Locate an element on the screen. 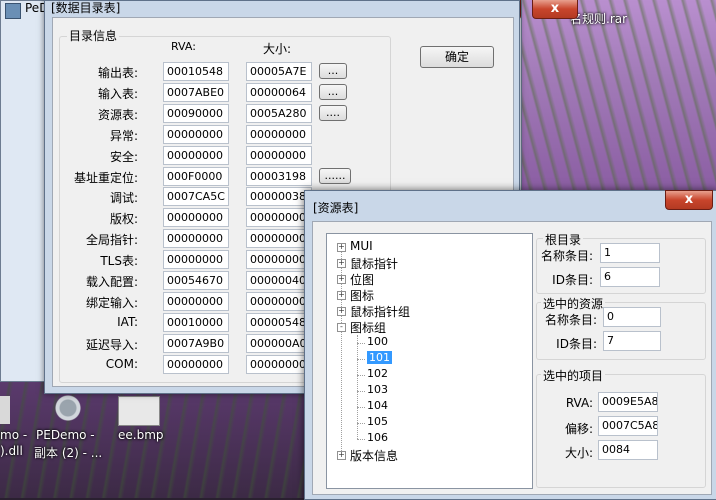 The height and width of the screenshot is (500, 716). rva-field: 0007CA5C is located at coordinates (196, 196).